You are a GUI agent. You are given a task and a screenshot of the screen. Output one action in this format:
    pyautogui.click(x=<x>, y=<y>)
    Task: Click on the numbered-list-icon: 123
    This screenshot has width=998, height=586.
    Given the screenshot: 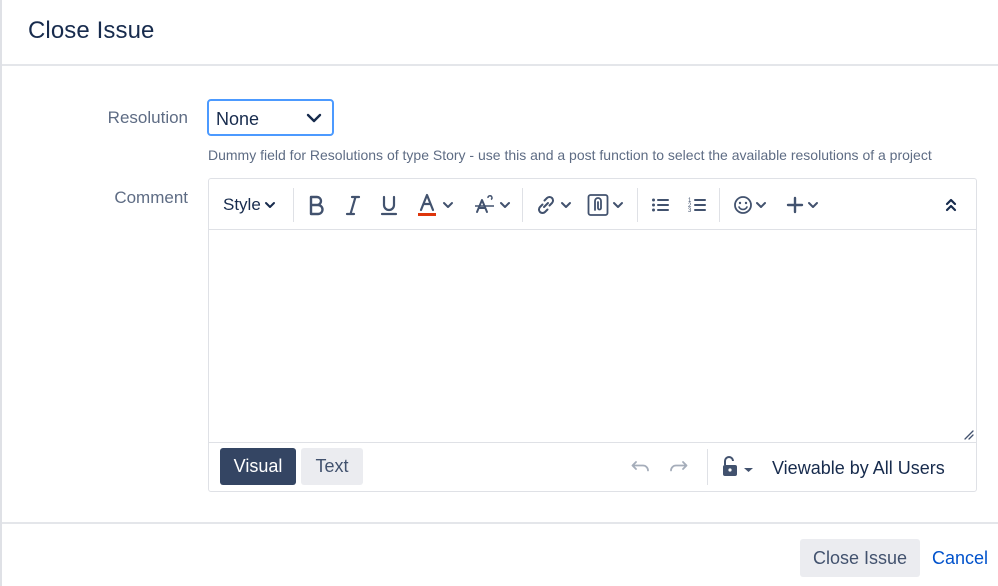 What is the action you would take?
    pyautogui.click(x=697, y=206)
    